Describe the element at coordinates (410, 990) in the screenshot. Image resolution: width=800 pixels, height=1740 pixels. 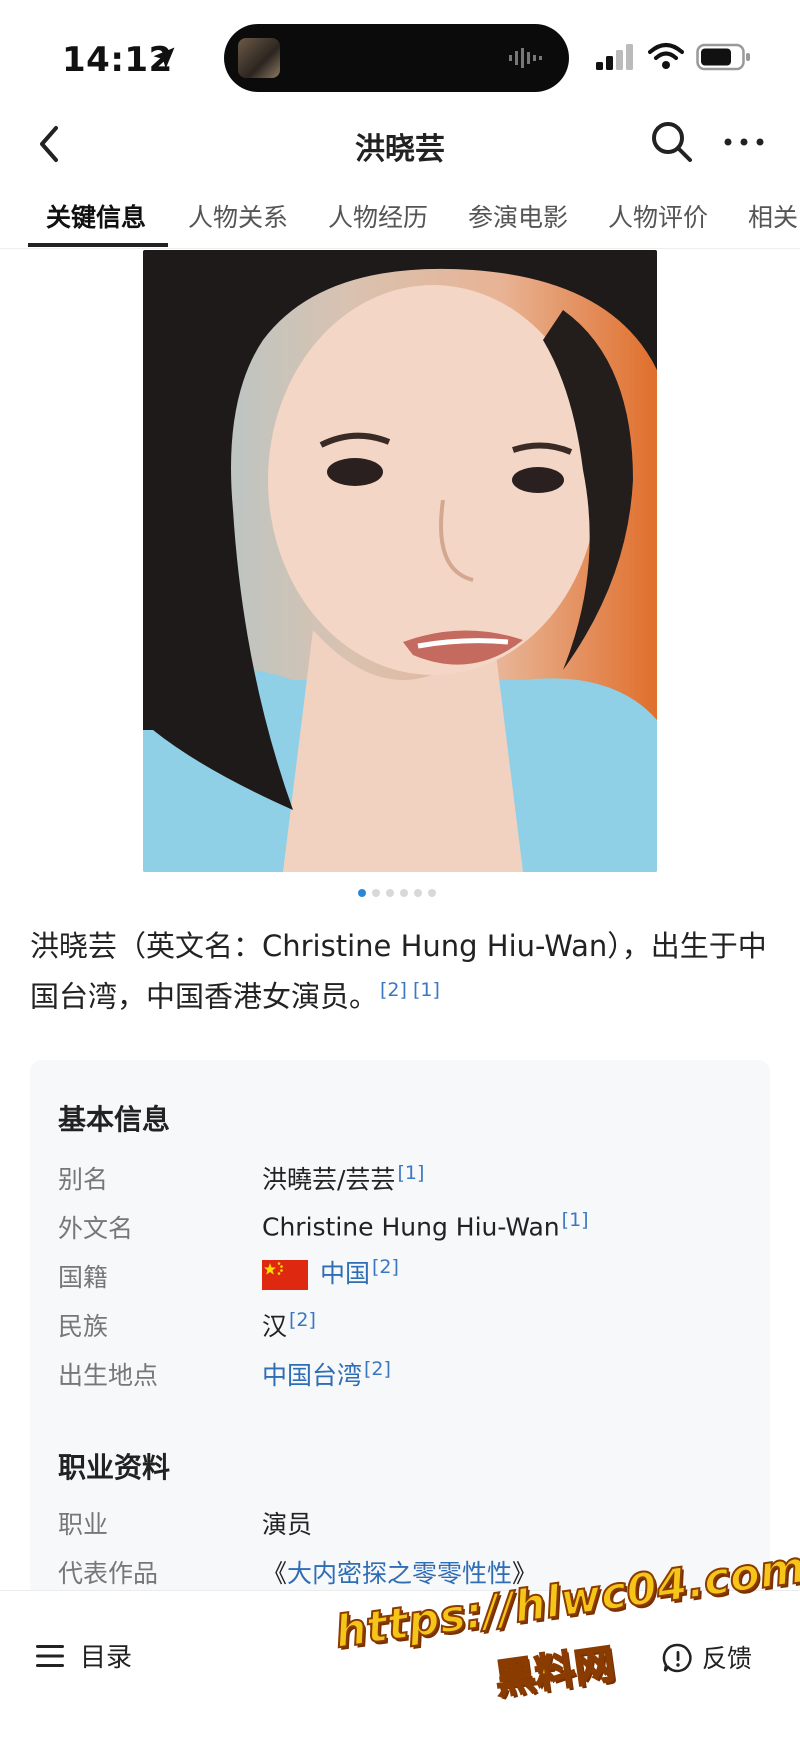
I see `summary-refs: [2] [1]` at that location.